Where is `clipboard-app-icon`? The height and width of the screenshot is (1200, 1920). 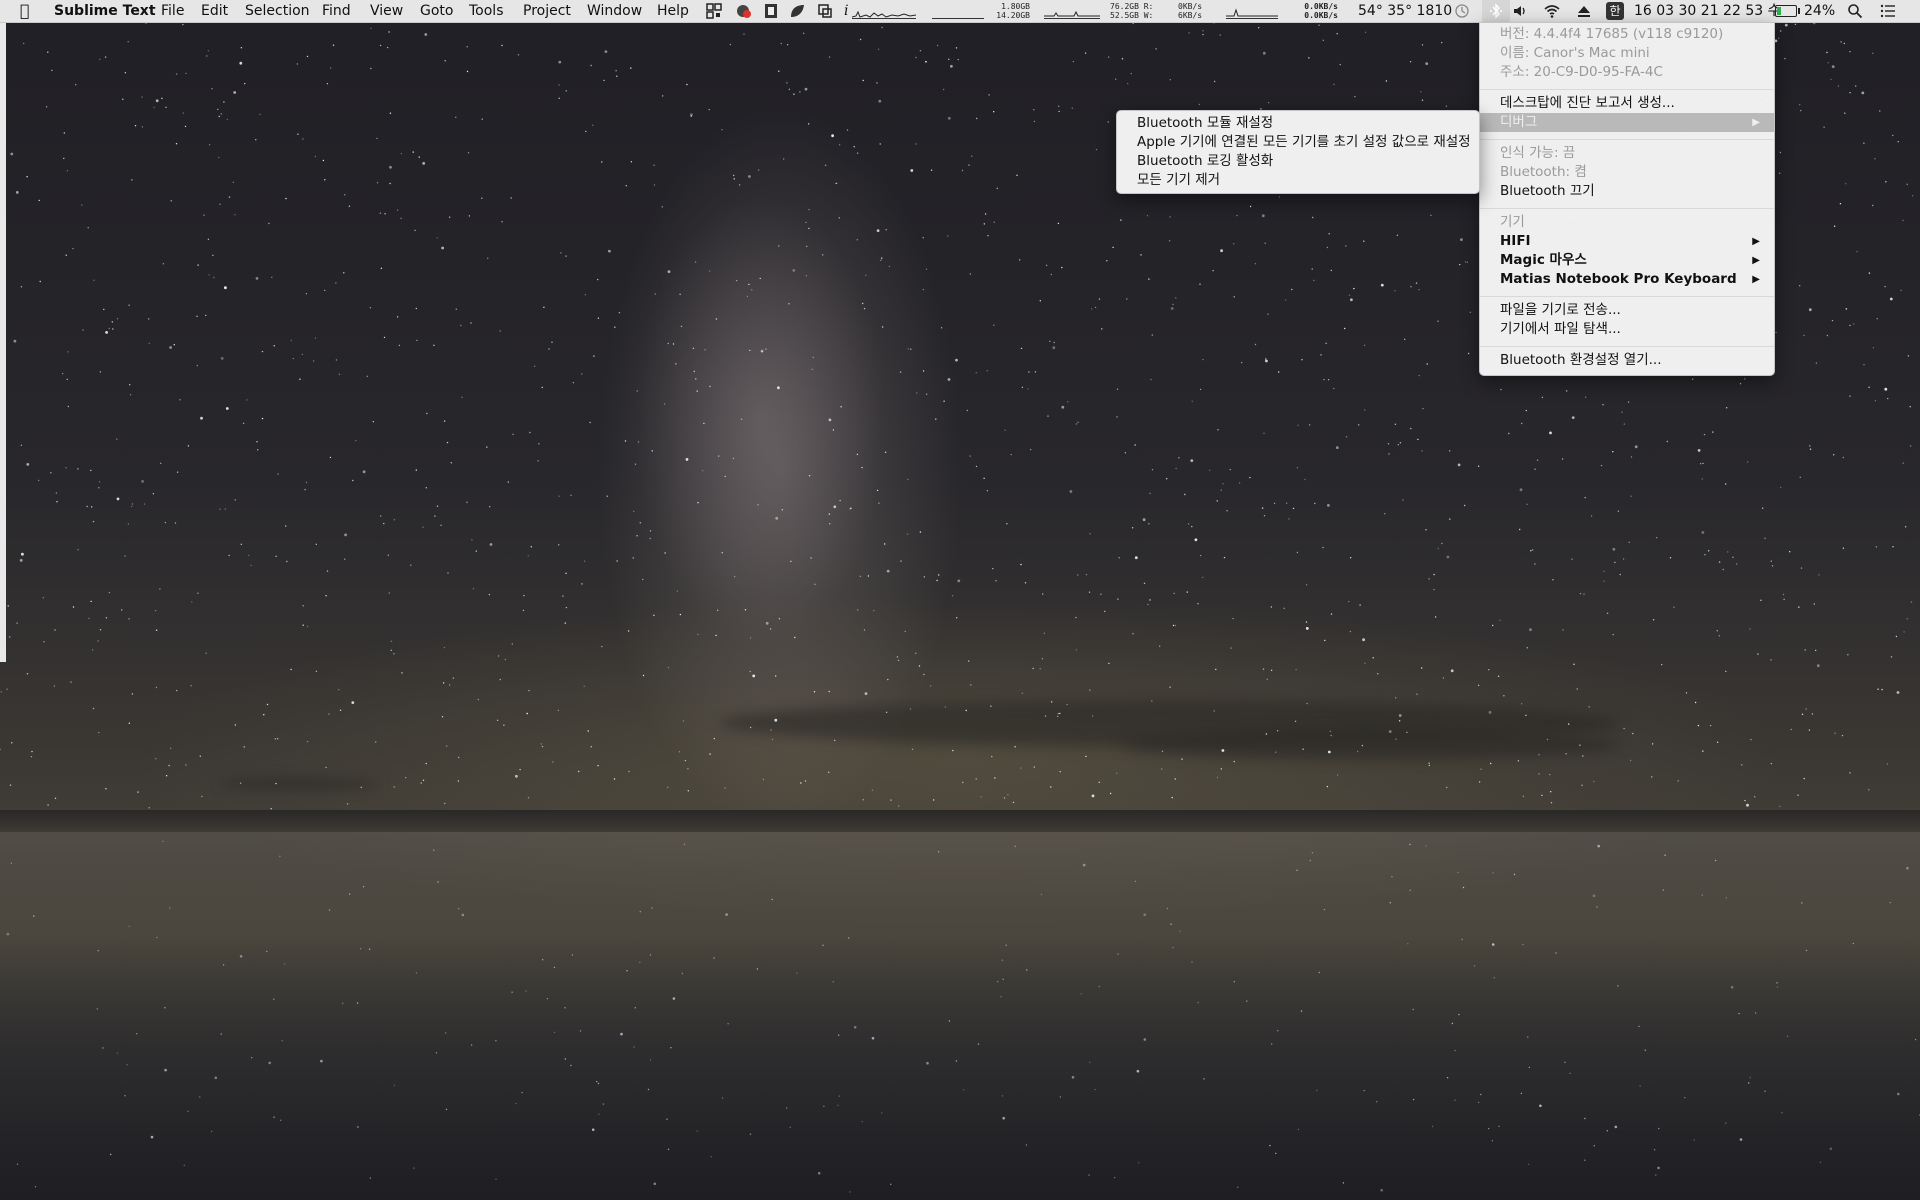
clipboard-app-icon is located at coordinates (771, 11).